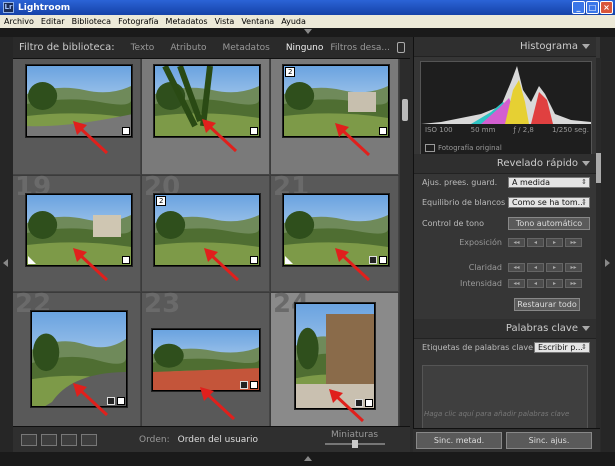 The width and height of the screenshot is (615, 466). Describe the element at coordinates (573, 283) in the screenshot. I see `vibrance-inc-big: ▸▸` at that location.